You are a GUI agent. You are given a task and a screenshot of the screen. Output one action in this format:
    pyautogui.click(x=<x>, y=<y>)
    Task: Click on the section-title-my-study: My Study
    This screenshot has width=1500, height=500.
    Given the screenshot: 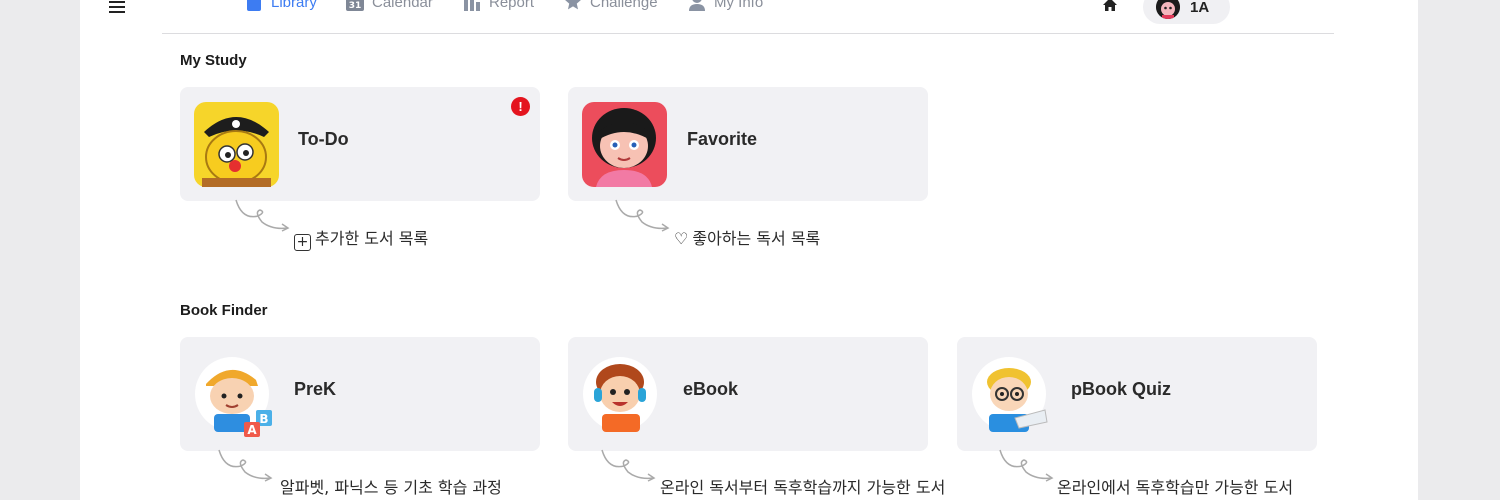 What is the action you would take?
    pyautogui.click(x=213, y=60)
    